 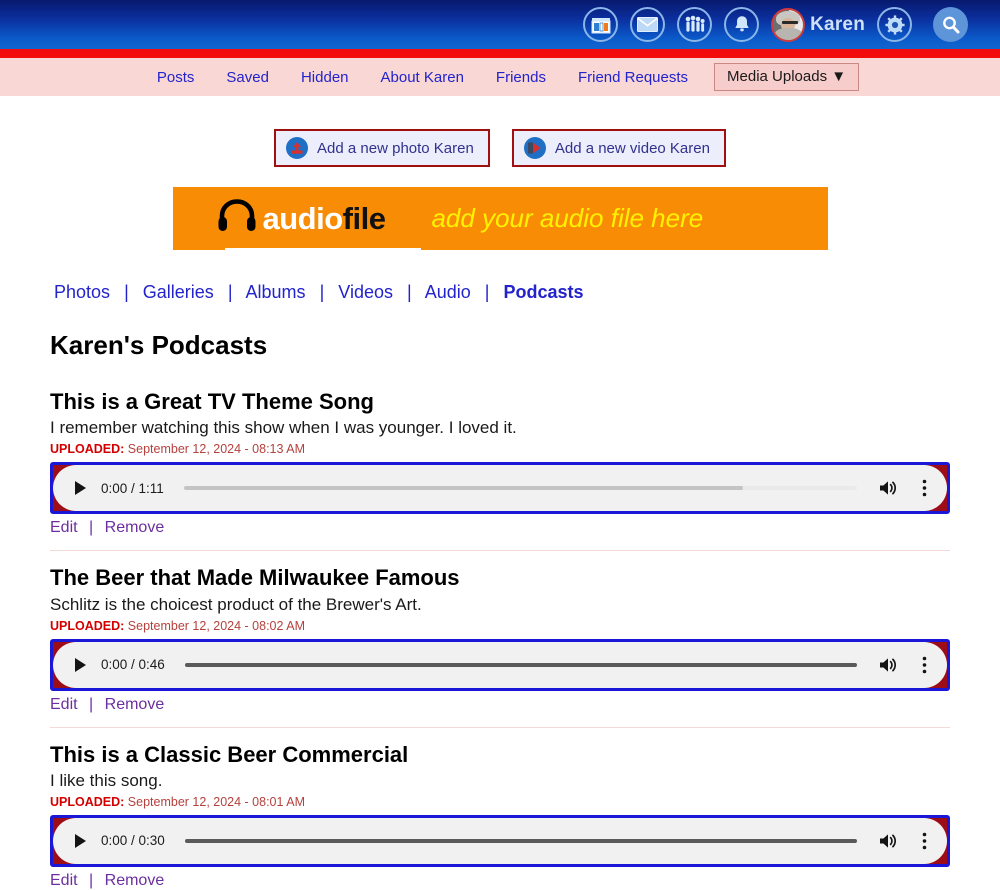 I want to click on nav-item-posts: Posts, so click(x=176, y=77).